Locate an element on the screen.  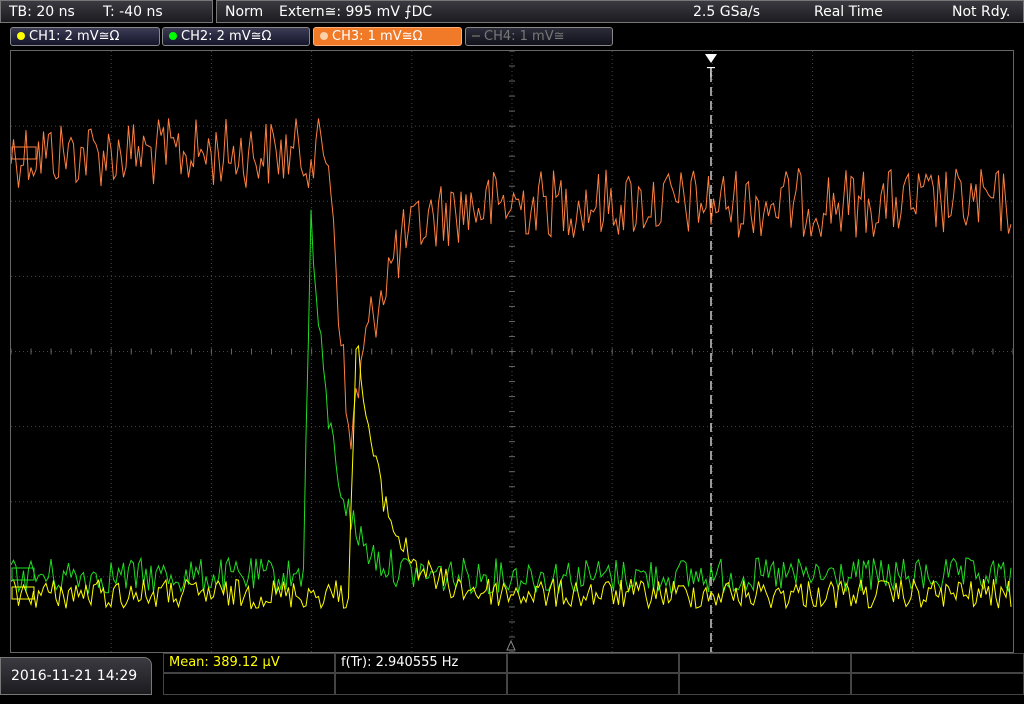
ch3-dot-icon is located at coordinates (324, 36).